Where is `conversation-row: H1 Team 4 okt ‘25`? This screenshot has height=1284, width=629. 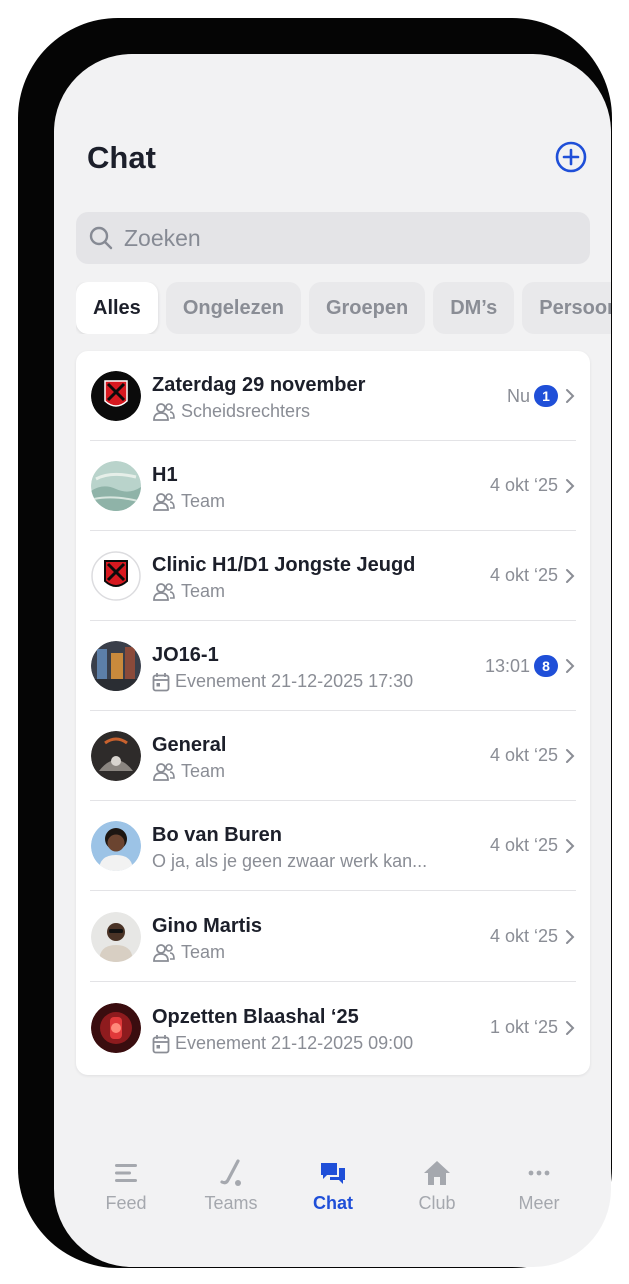
conversation-row: H1 Team 4 okt ‘25 is located at coordinates (333, 486).